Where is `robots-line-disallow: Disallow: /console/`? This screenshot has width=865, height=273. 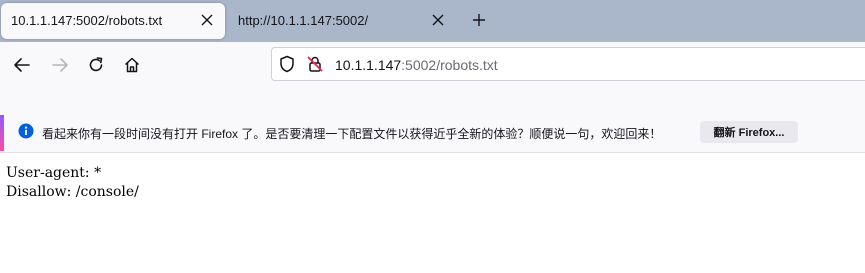
robots-line-disallow: Disallow: /console/ is located at coordinates (72, 192).